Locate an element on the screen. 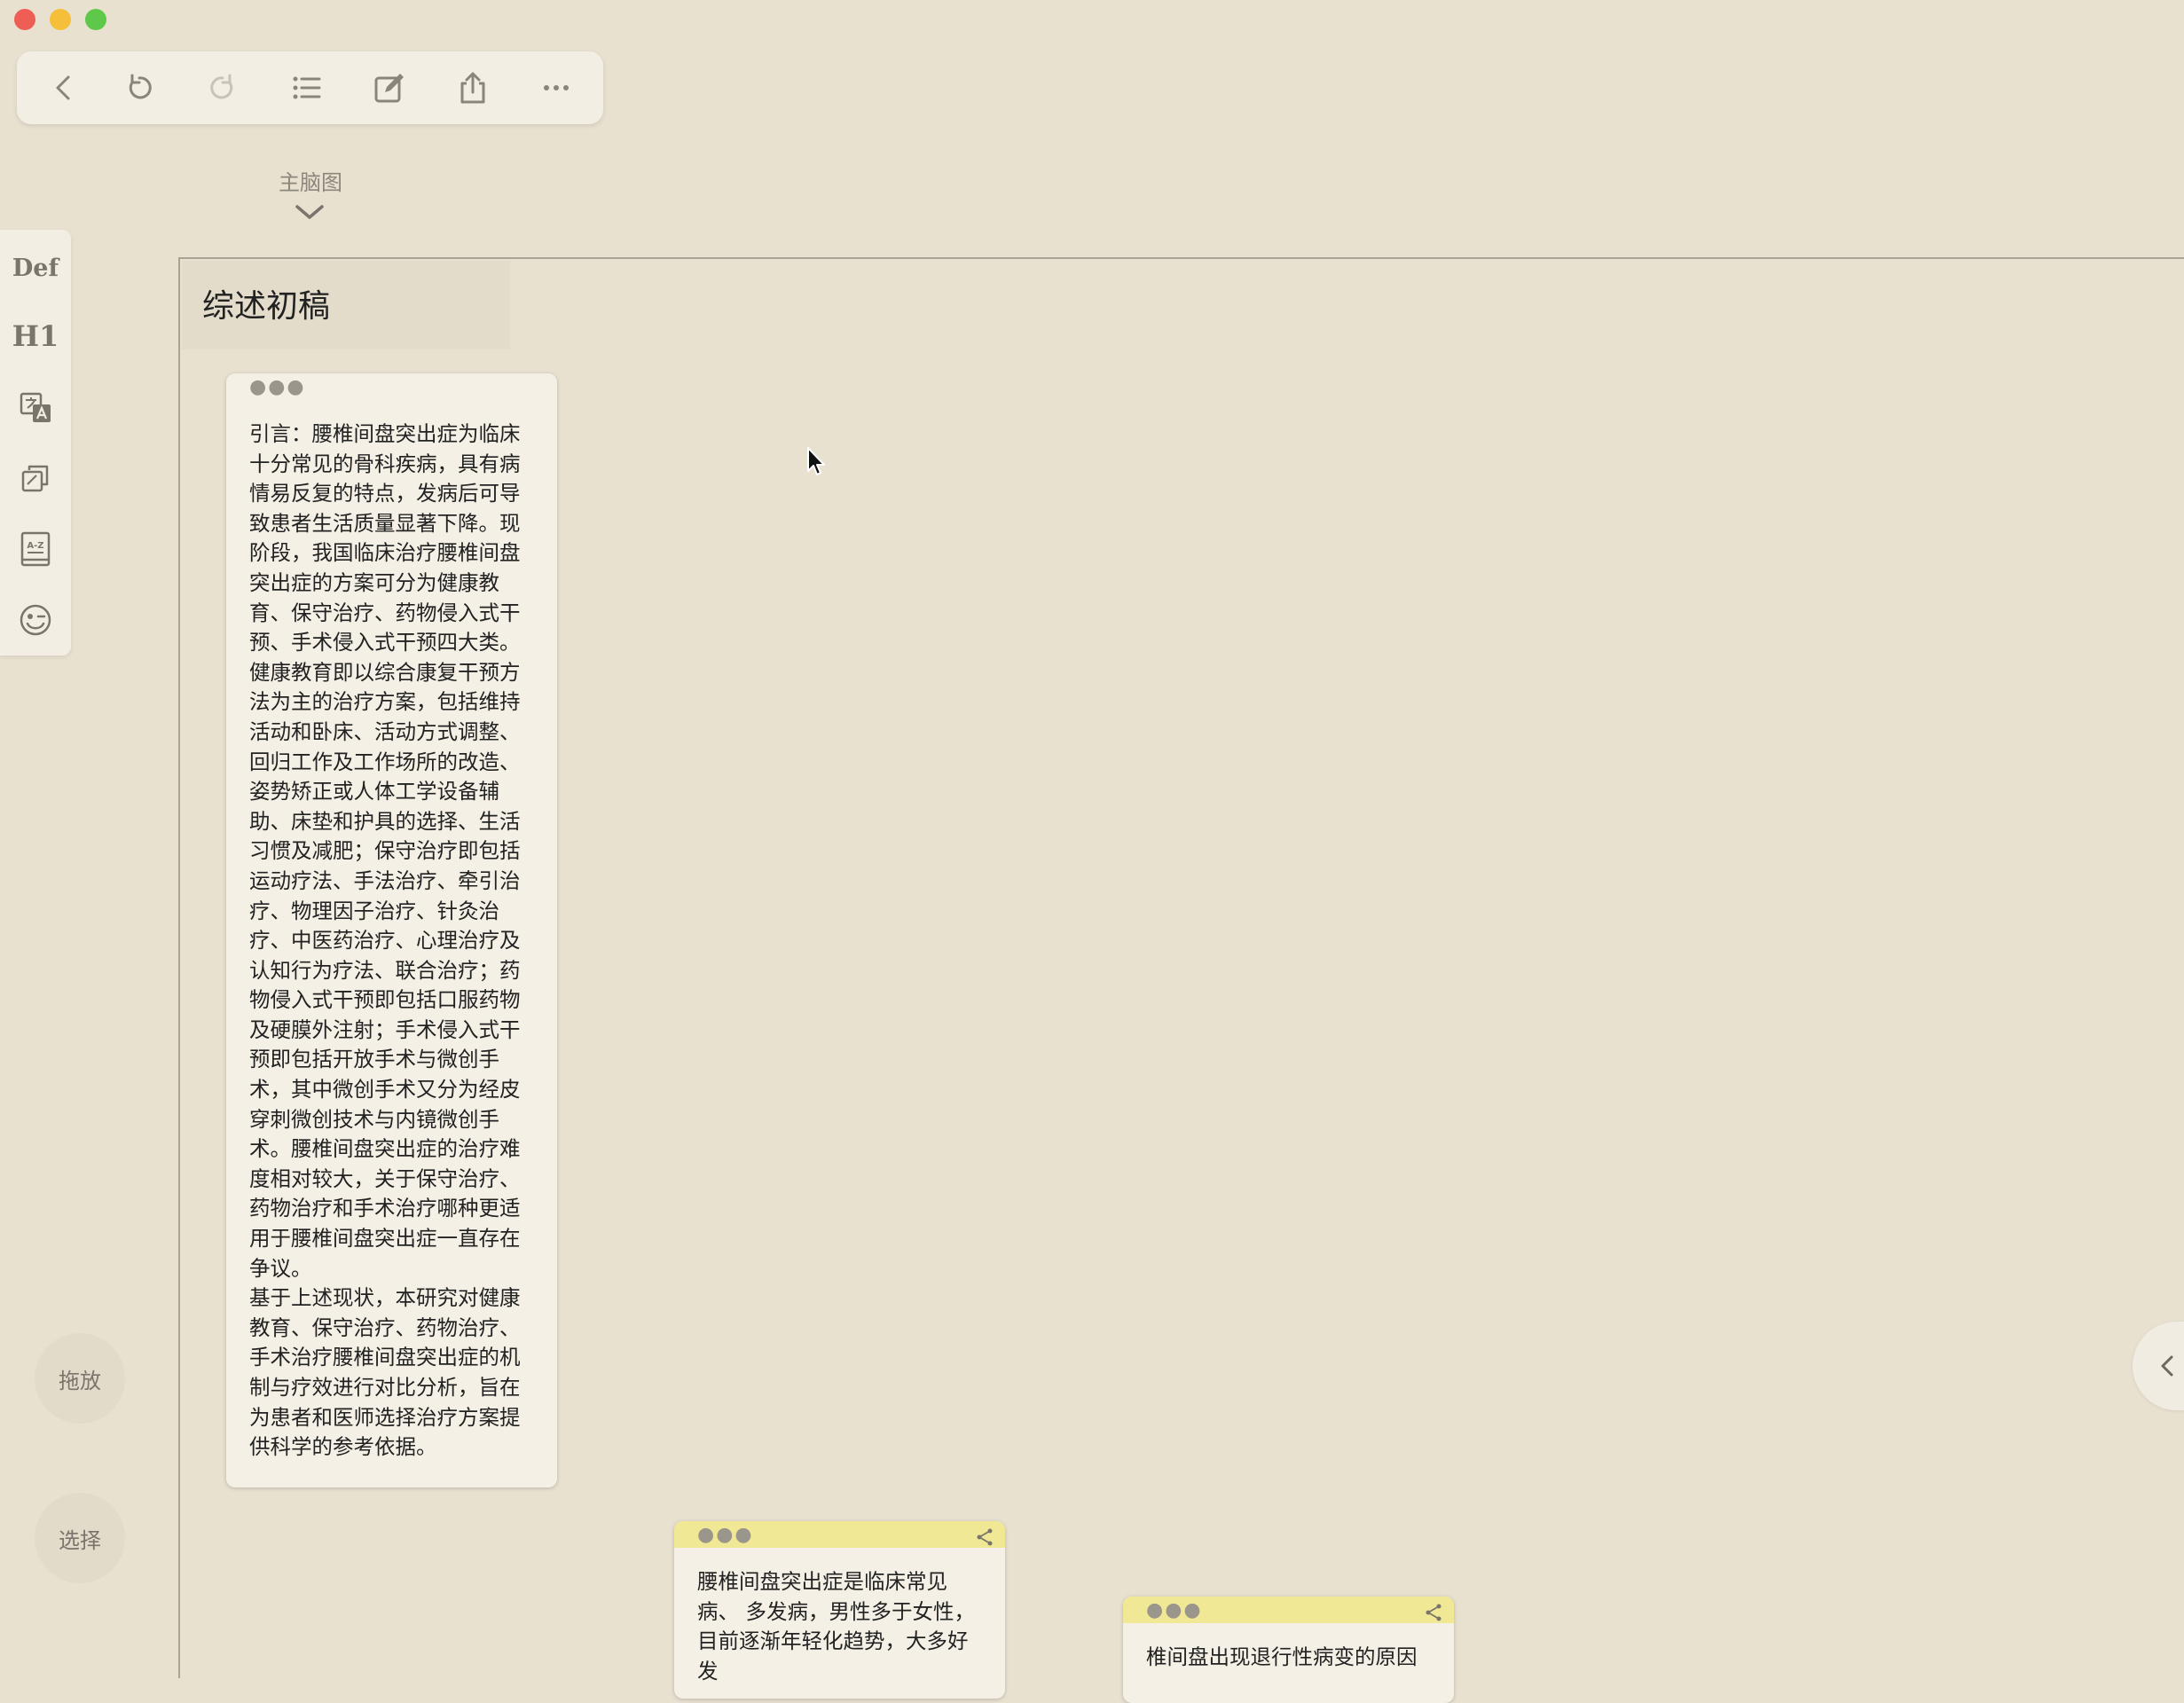 This screenshot has width=2184, height=1703. translate-button is located at coordinates (35, 407).